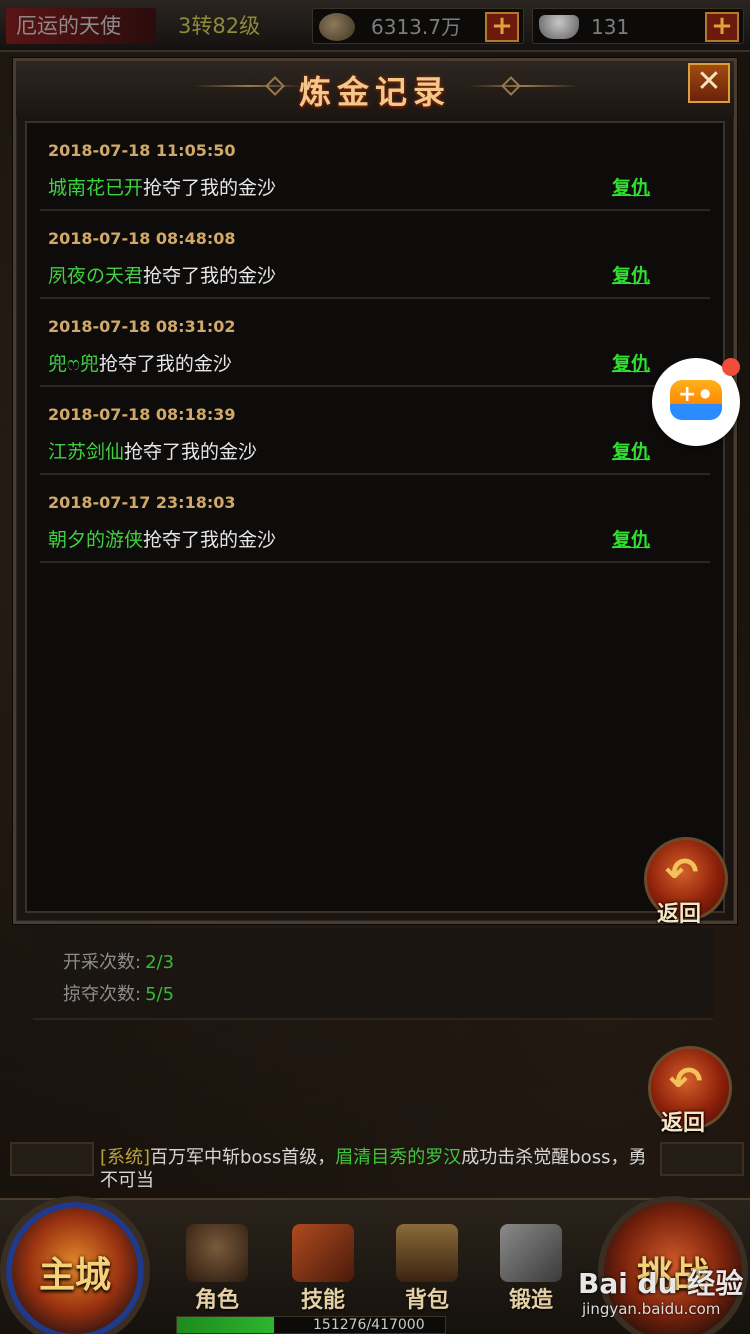  Describe the element at coordinates (373, 974) in the screenshot. I see `attempt-counters: 开采次数: 2/3 掠夺次数: 5/5` at that location.